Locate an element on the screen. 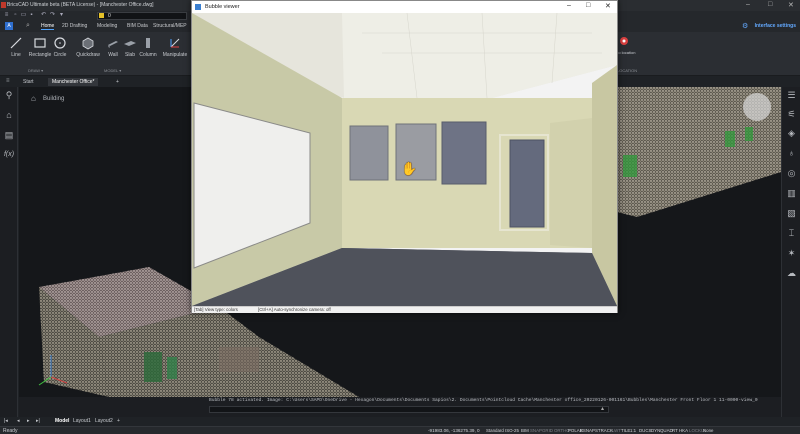 The height and width of the screenshot is (434, 800). status-toggle-iso-25: ISO-25 is located at coordinates (512, 430).